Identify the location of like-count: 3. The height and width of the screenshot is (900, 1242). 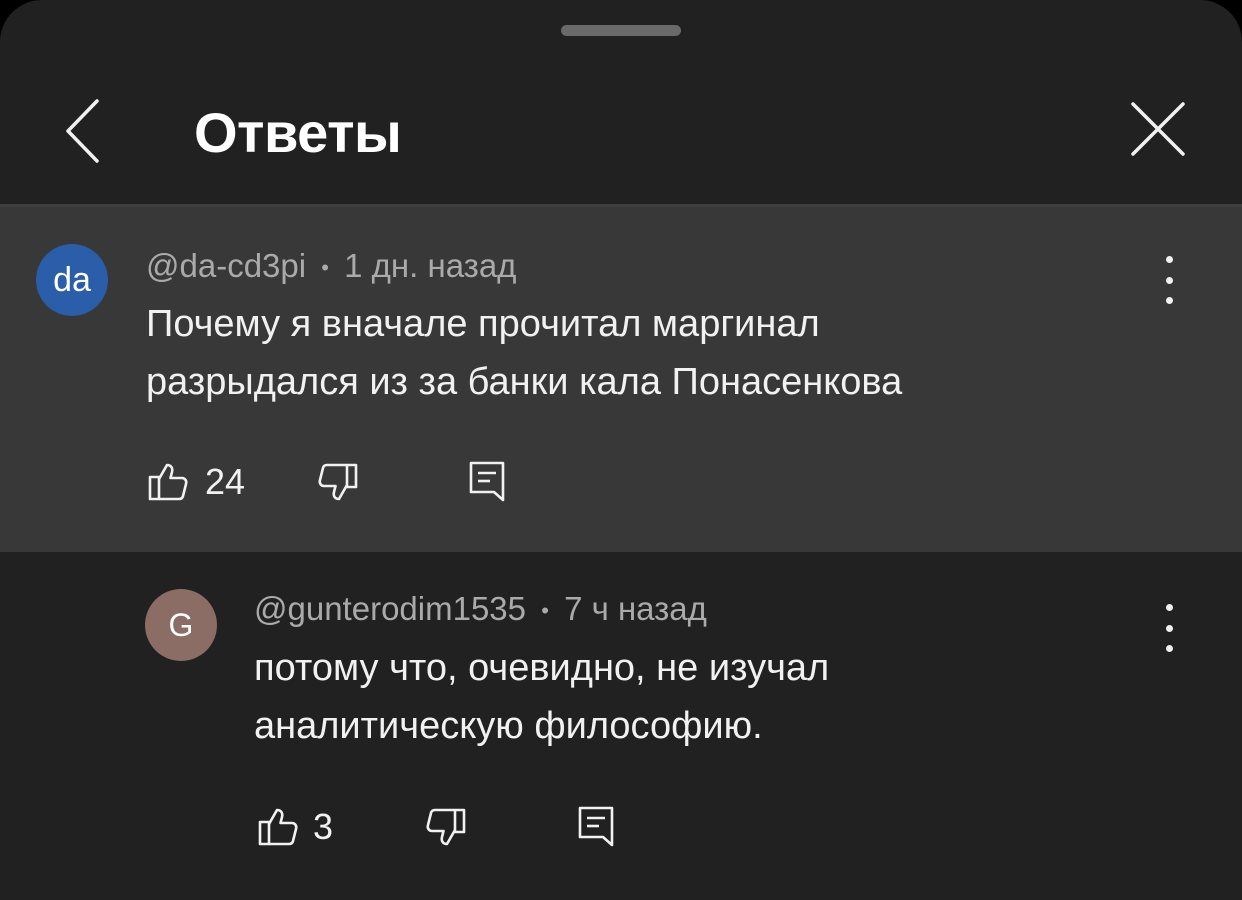
(323, 826).